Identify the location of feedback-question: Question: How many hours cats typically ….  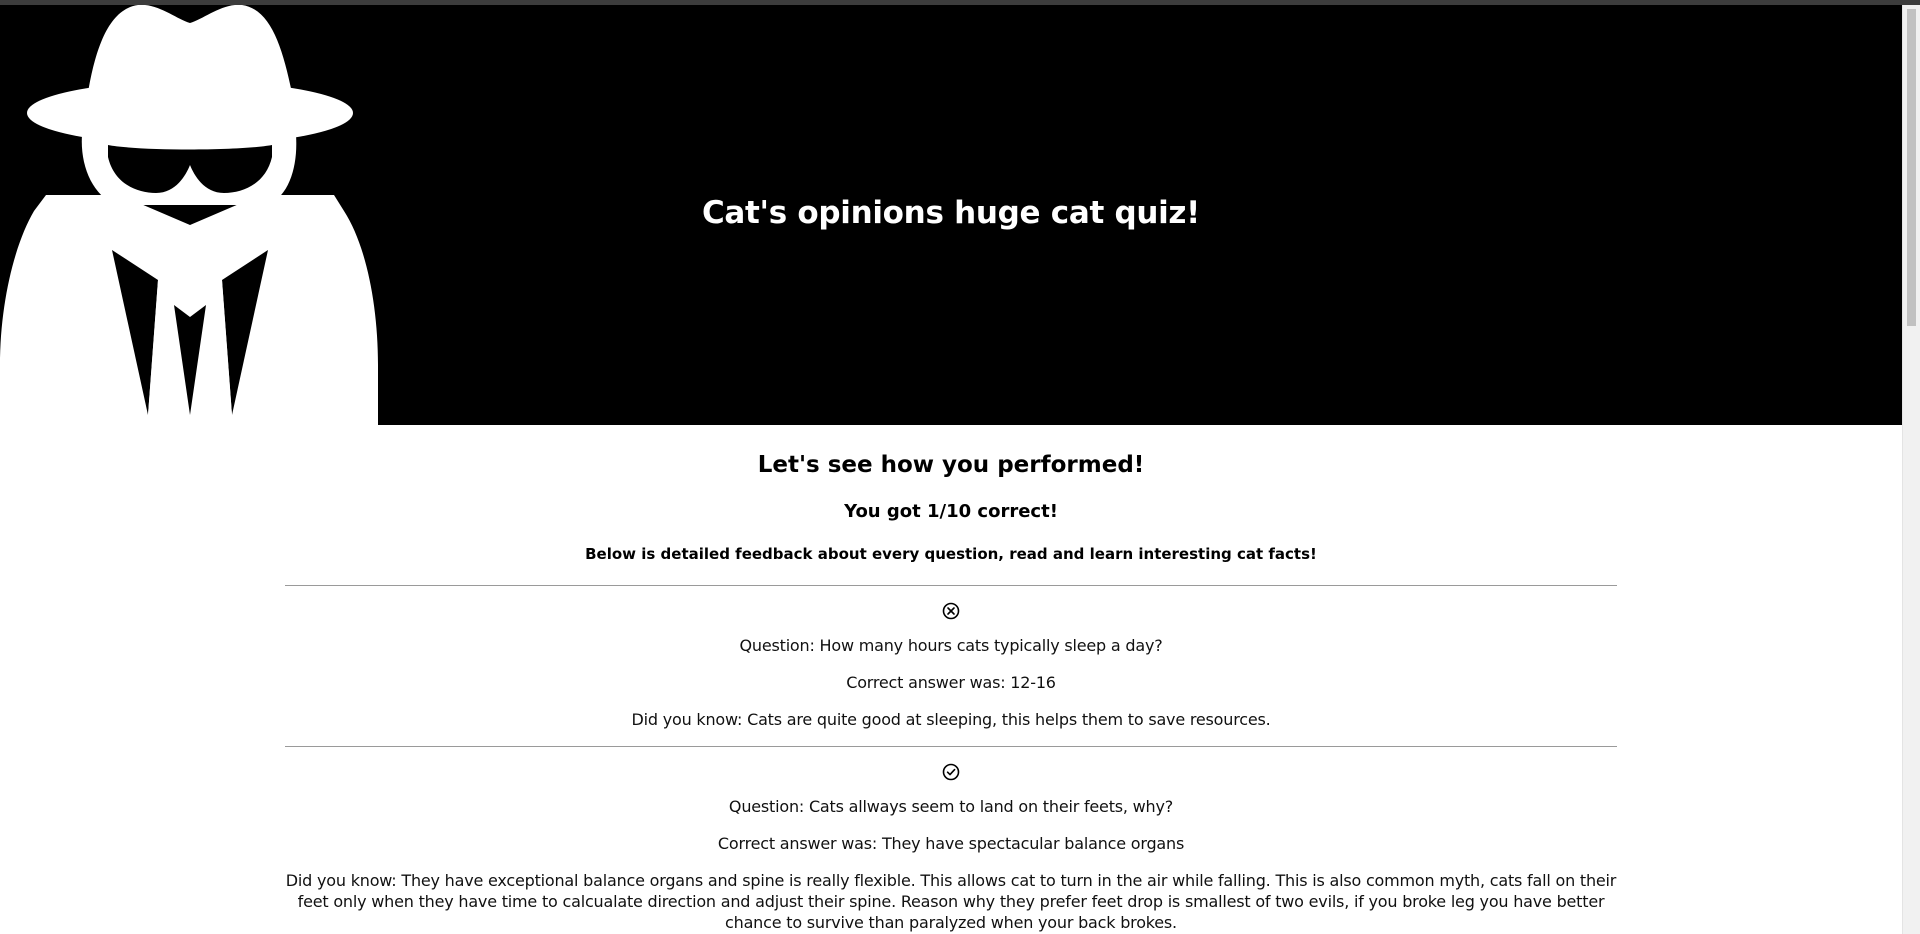
(951, 645).